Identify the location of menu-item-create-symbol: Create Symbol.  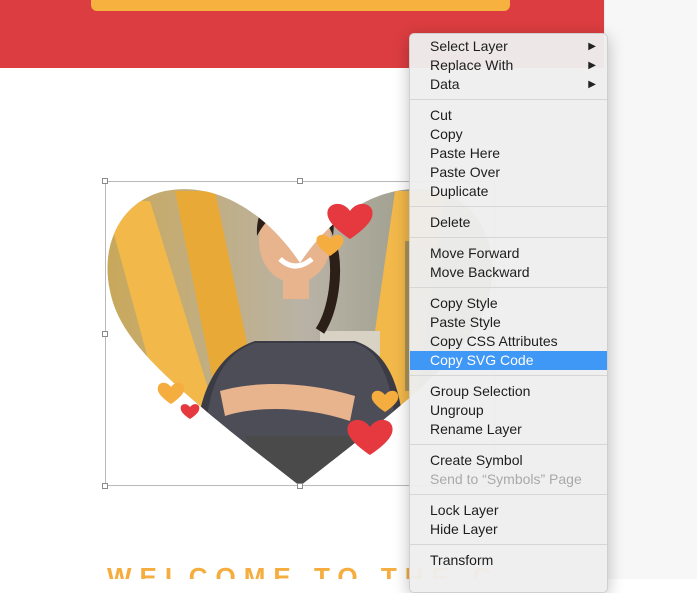
(508, 460).